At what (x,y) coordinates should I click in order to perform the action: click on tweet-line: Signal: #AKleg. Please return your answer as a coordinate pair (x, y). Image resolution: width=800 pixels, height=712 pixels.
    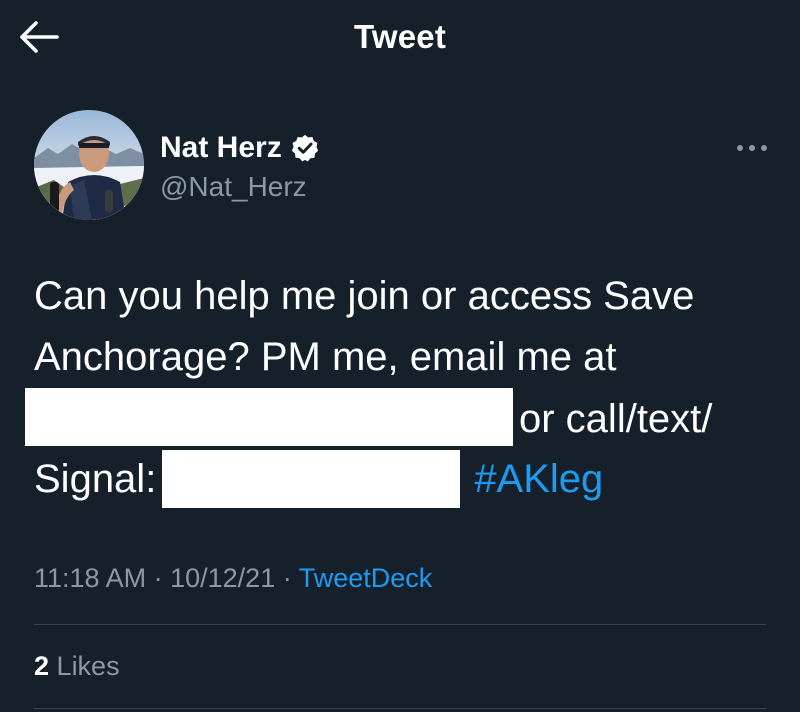
    Looking at the image, I should click on (404, 479).